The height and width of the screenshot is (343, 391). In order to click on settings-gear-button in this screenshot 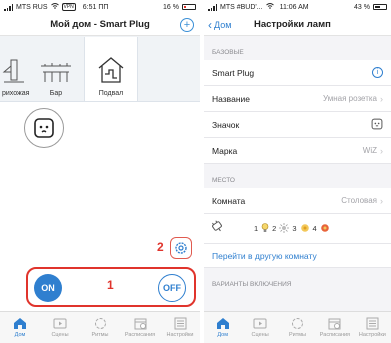, I will do `click(181, 248)`.